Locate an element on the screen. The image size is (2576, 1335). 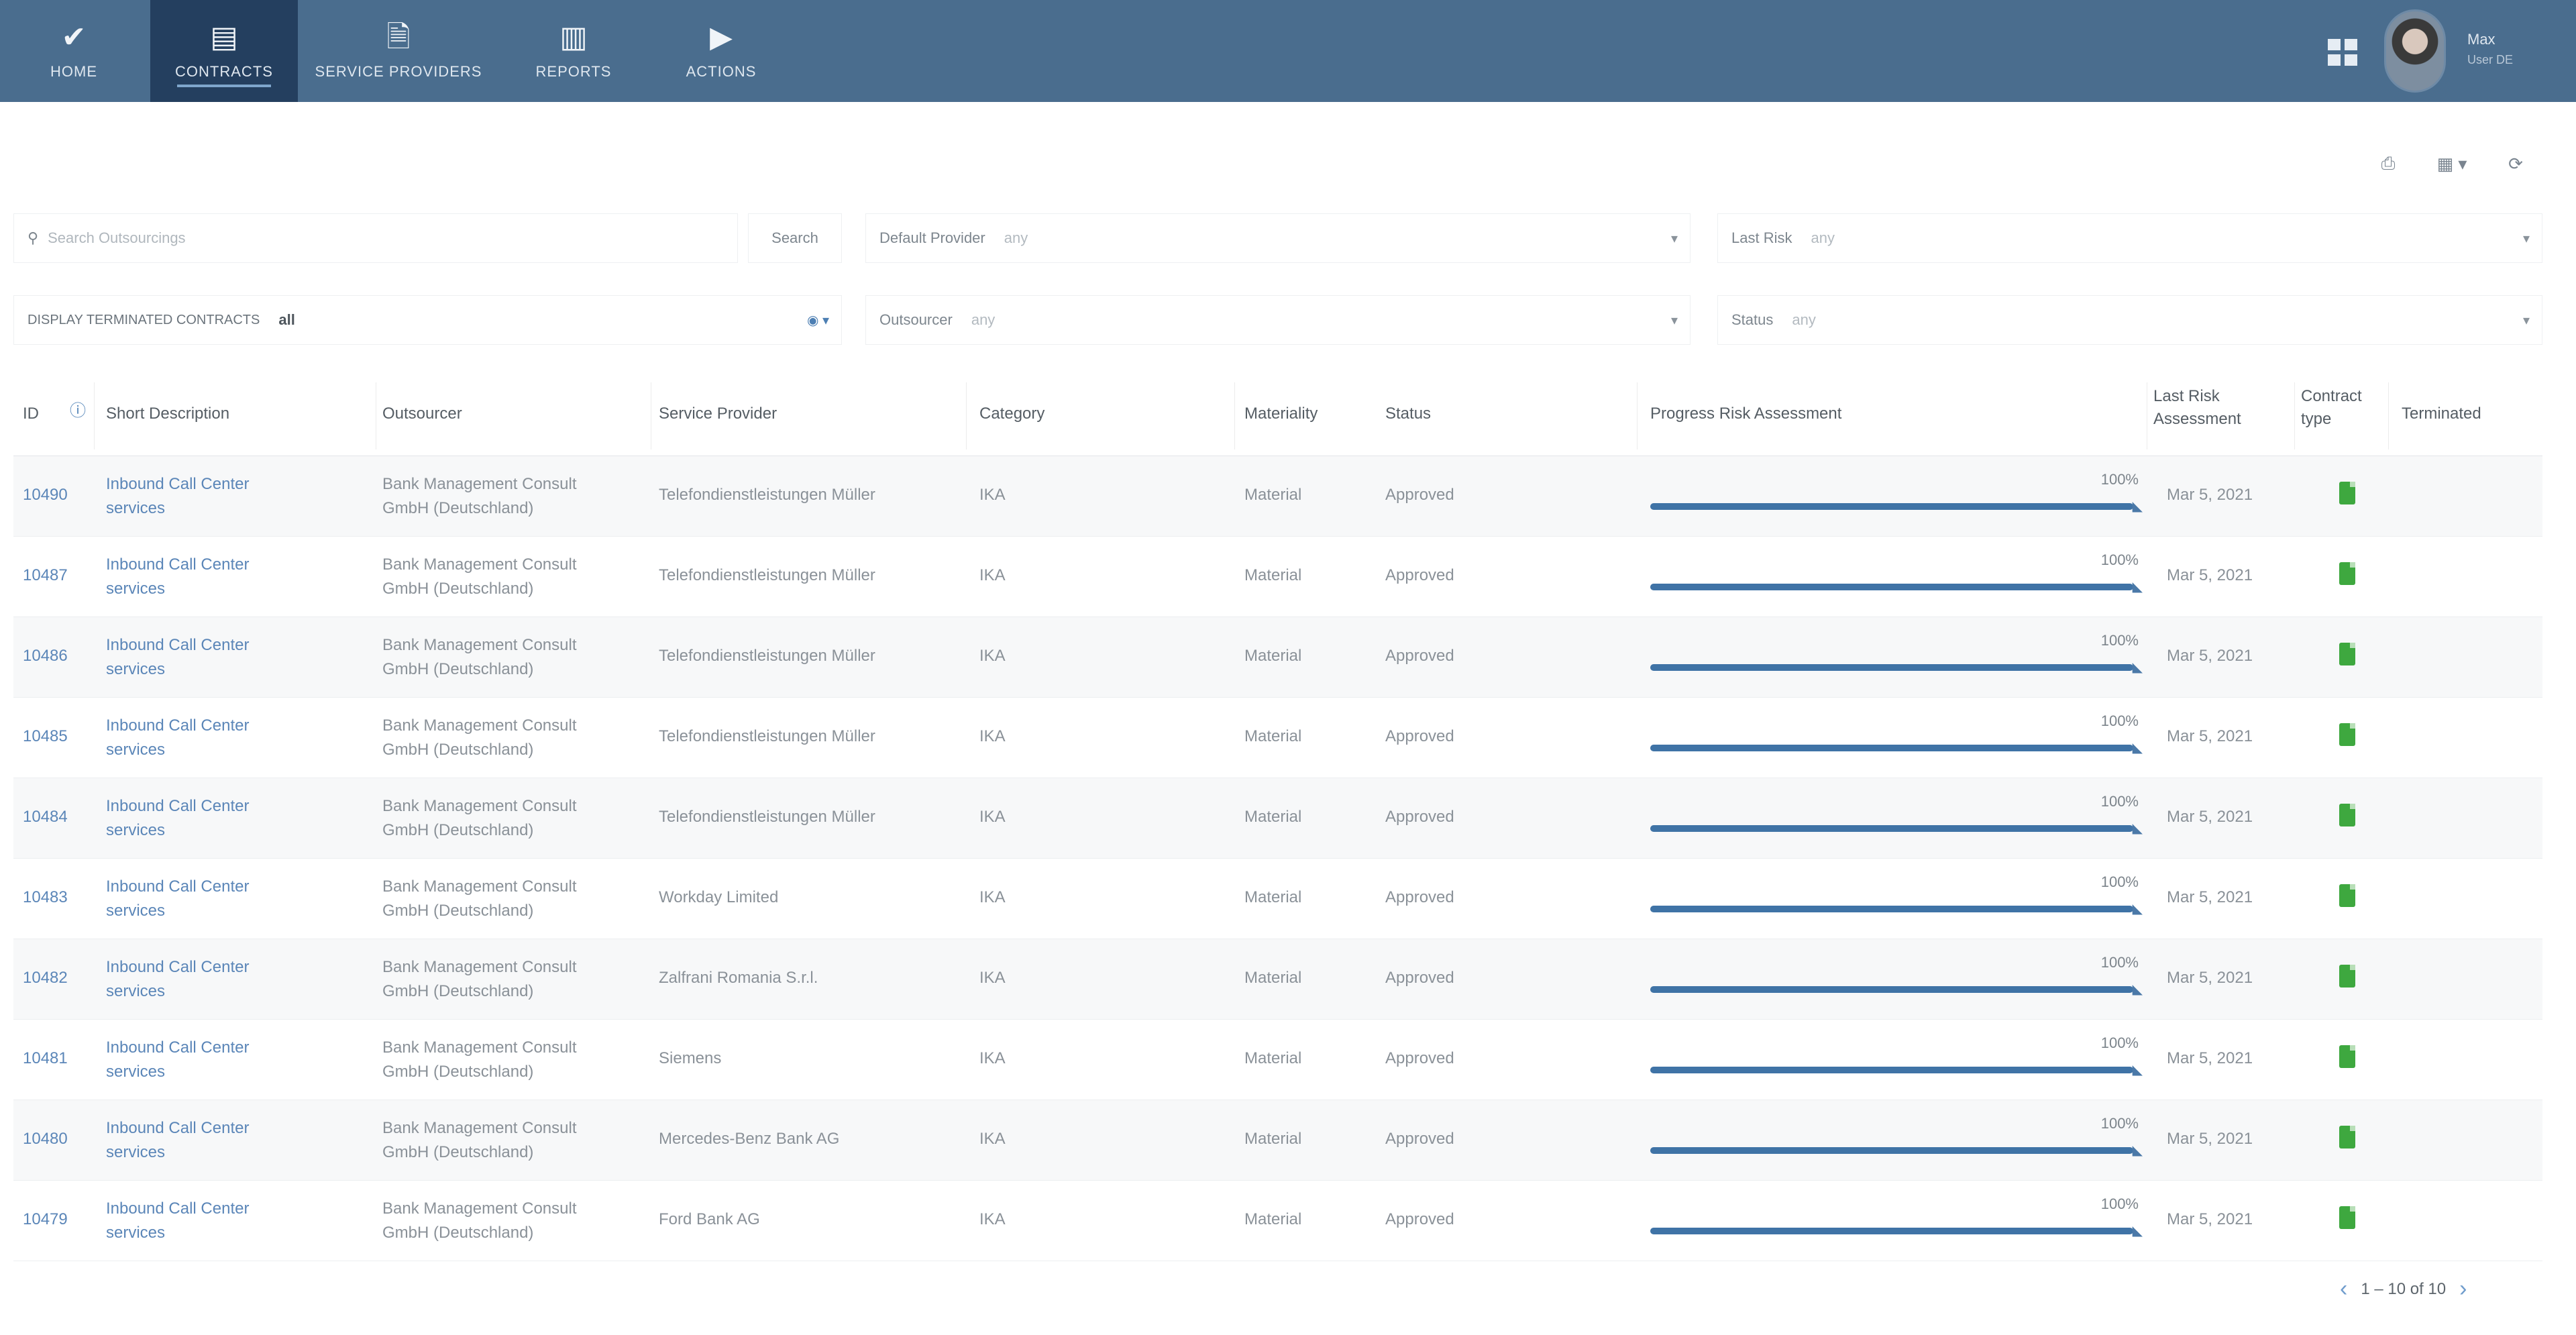
description-line: services is located at coordinates (136, 911).